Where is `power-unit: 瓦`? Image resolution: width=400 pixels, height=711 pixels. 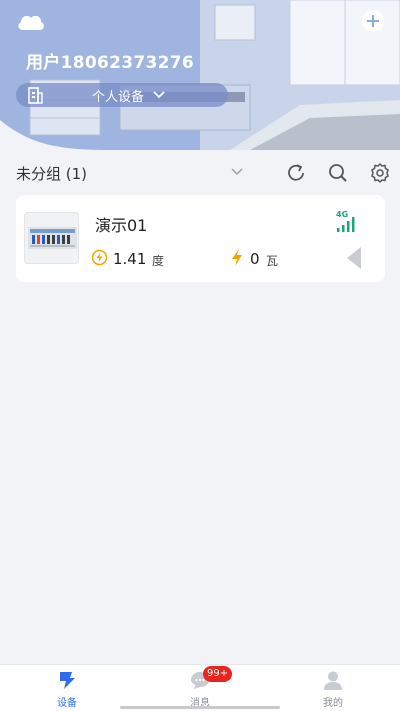 power-unit: 瓦 is located at coordinates (272, 261).